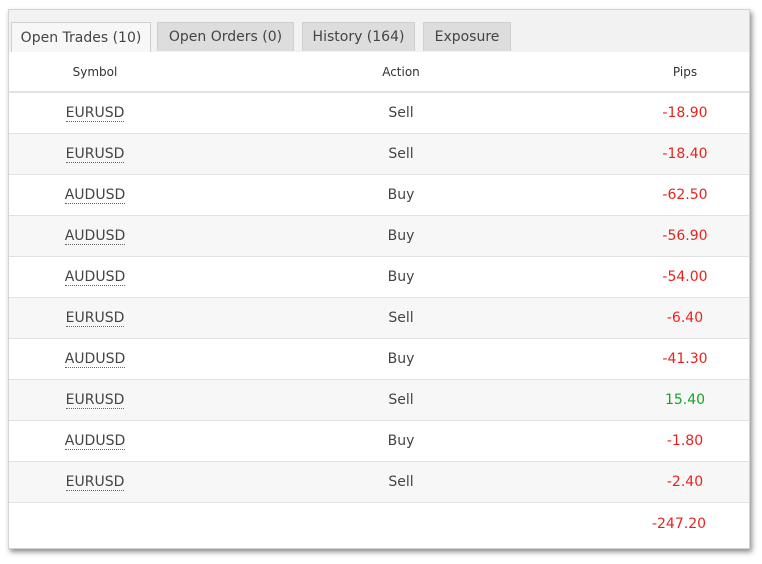 The width and height of the screenshot is (762, 564). Describe the element at coordinates (379, 523) in the screenshot. I see `total-row: -247.20` at that location.